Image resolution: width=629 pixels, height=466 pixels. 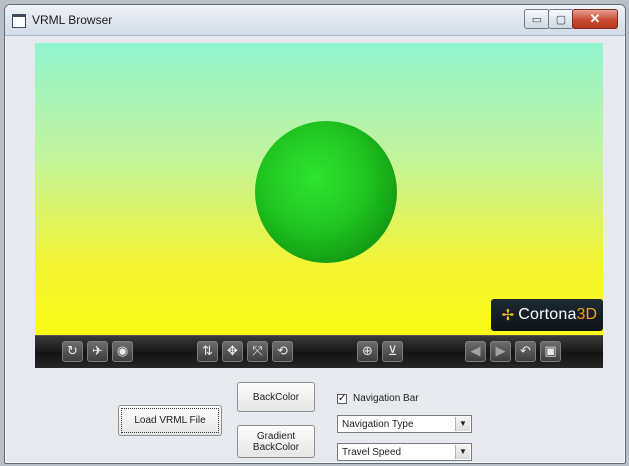 I want to click on green-sphere, so click(x=326, y=192).